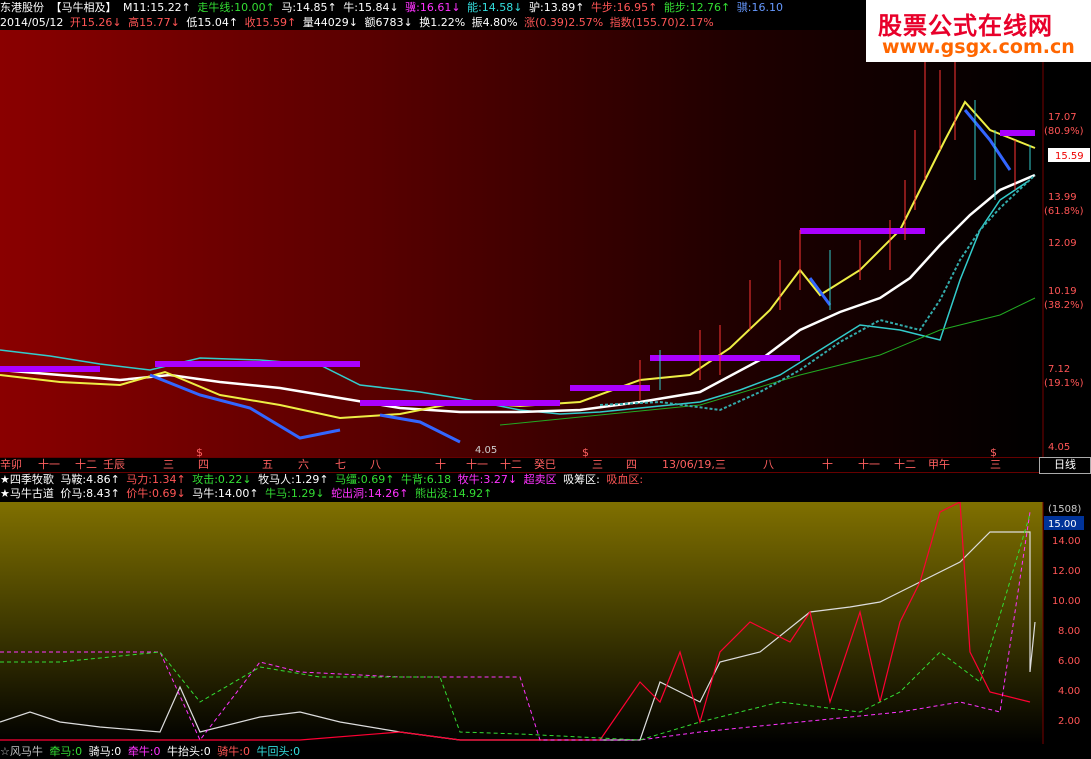  Describe the element at coordinates (95, 22) in the screenshot. I see `open-value: 开15.26↓` at that location.